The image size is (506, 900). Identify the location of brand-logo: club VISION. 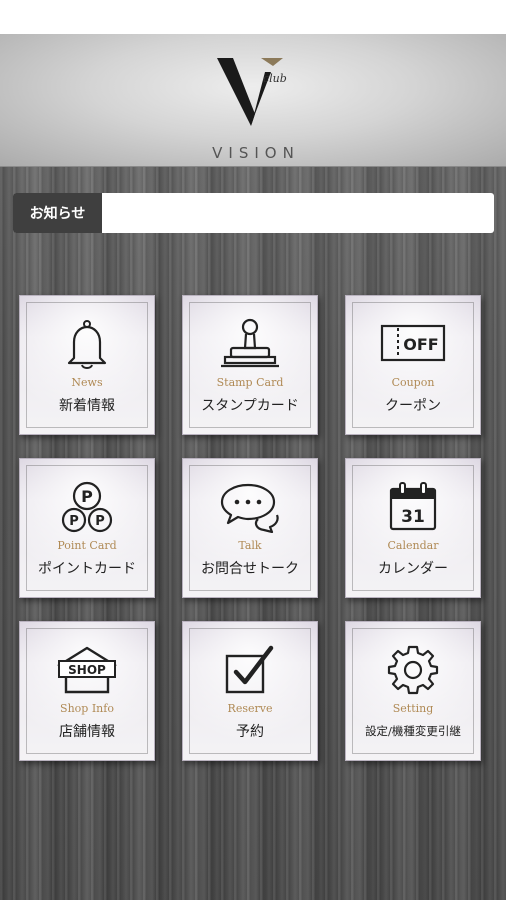
(253, 107).